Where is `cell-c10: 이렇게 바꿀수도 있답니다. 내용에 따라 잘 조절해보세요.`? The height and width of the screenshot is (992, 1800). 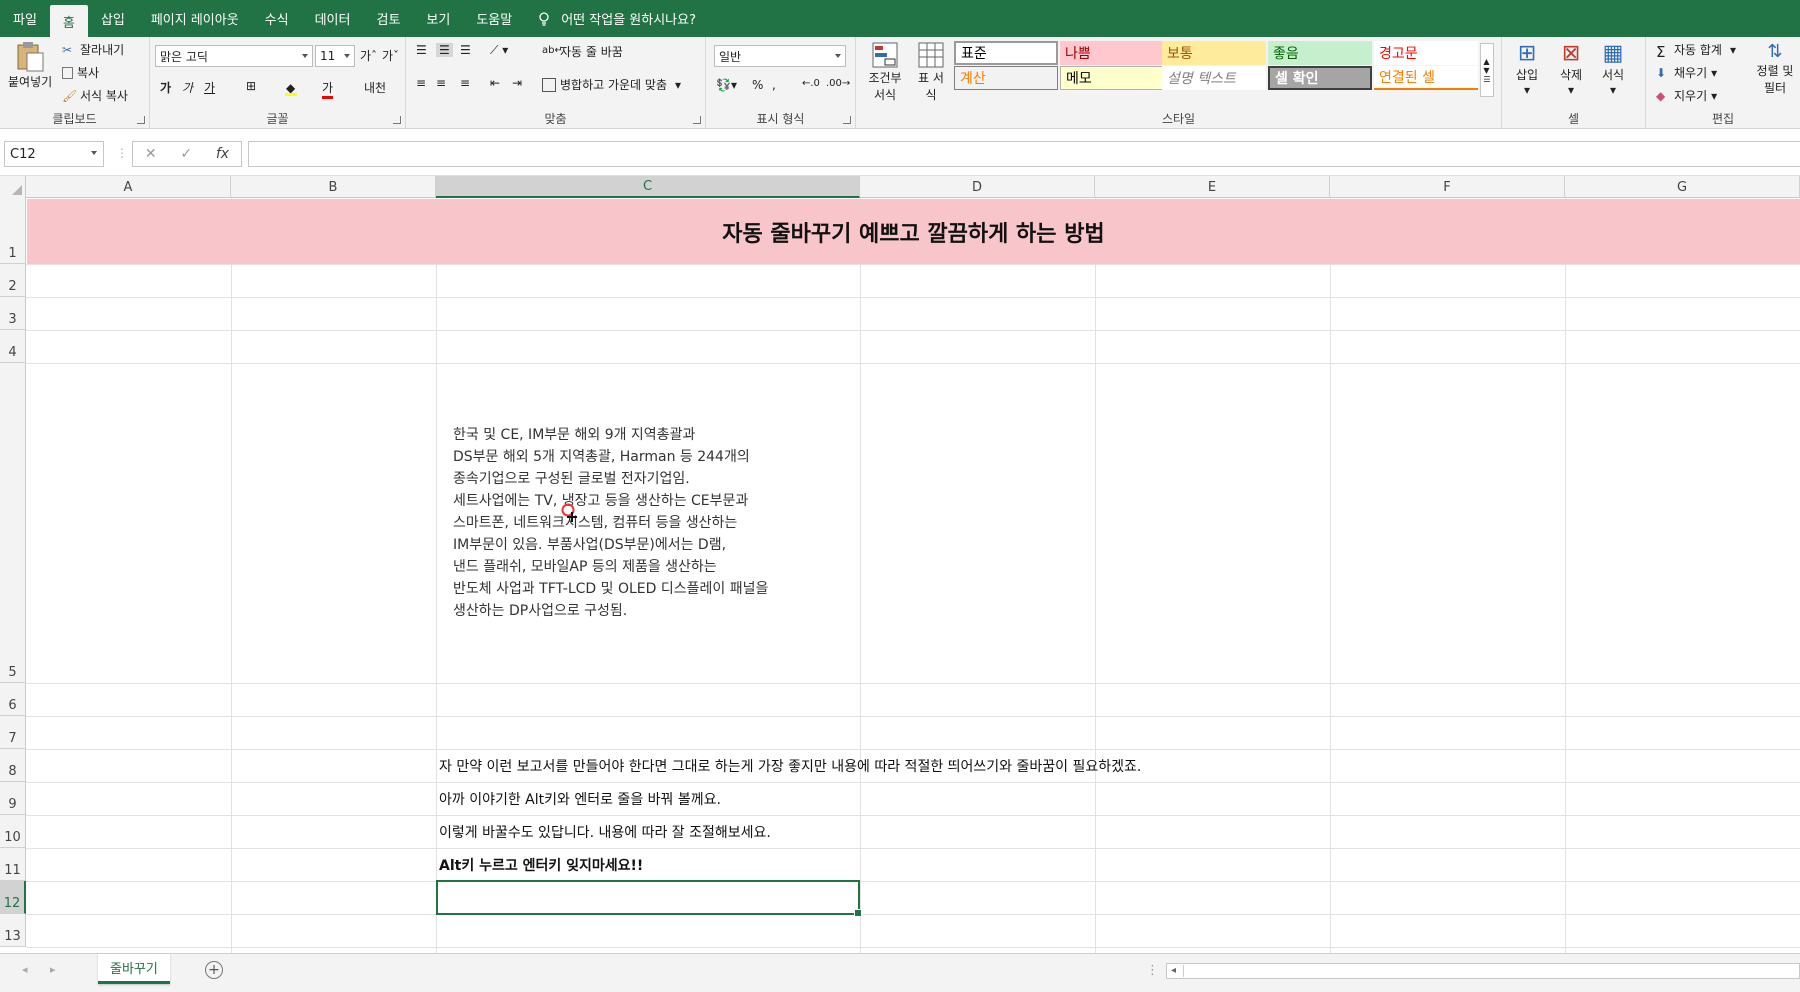
cell-c10: 이렇게 바꿀수도 있답니다. 내용에 따라 잘 조절해보세요. is located at coordinates (605, 832).